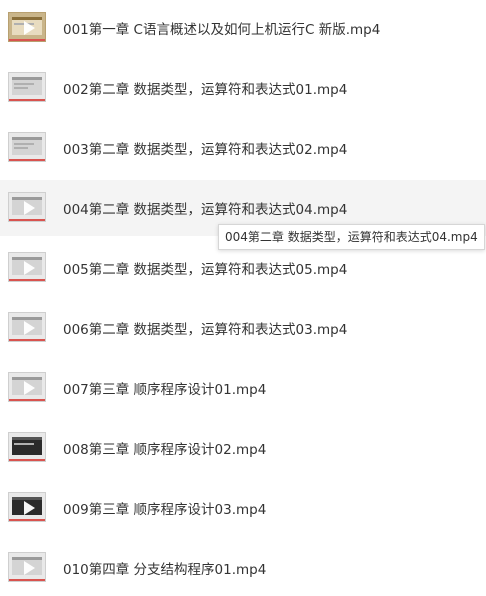 This screenshot has width=486, height=596. I want to click on file-row: 006第二章 数据类型，运算符和表达式03.mp4, so click(243, 328).